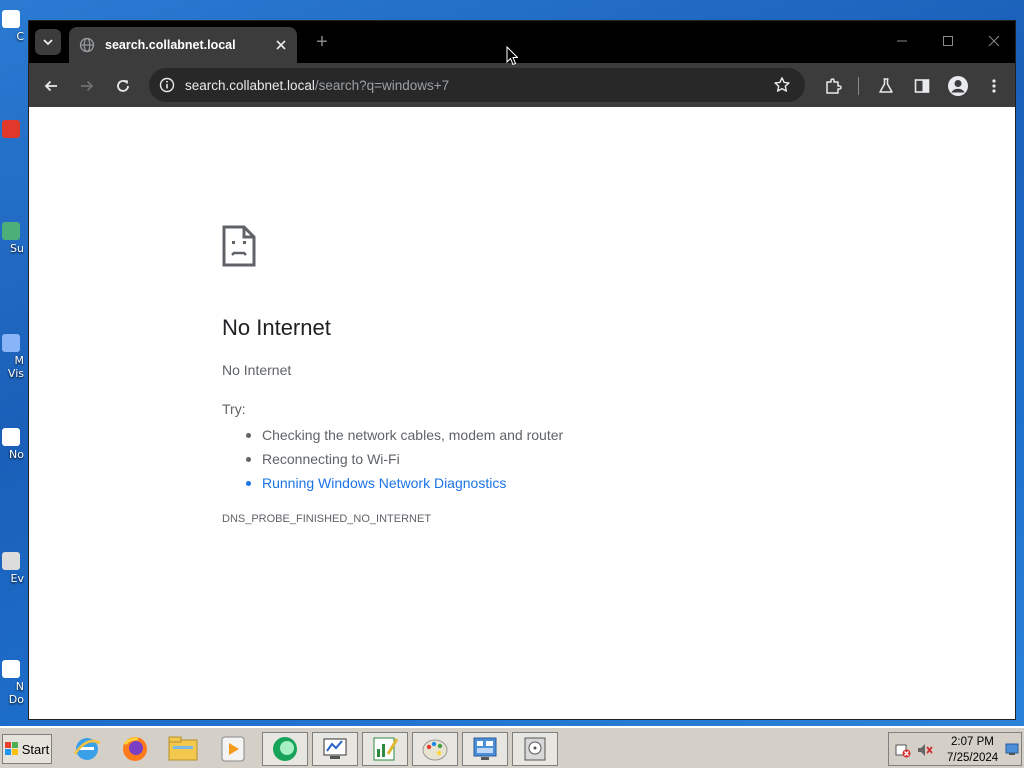 The image size is (1024, 768). I want to click on side-panel-button, so click(922, 86).